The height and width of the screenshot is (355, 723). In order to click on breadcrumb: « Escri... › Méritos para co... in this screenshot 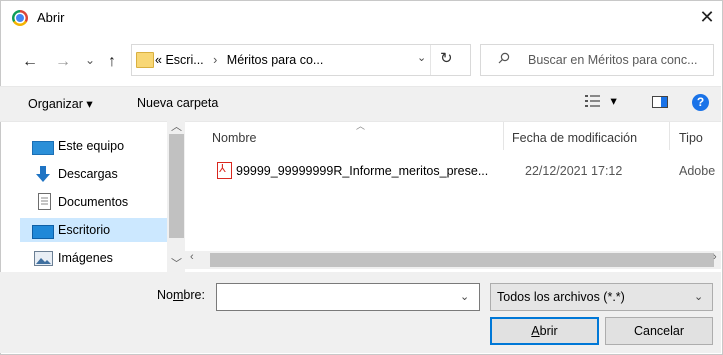, I will do `click(239, 60)`.